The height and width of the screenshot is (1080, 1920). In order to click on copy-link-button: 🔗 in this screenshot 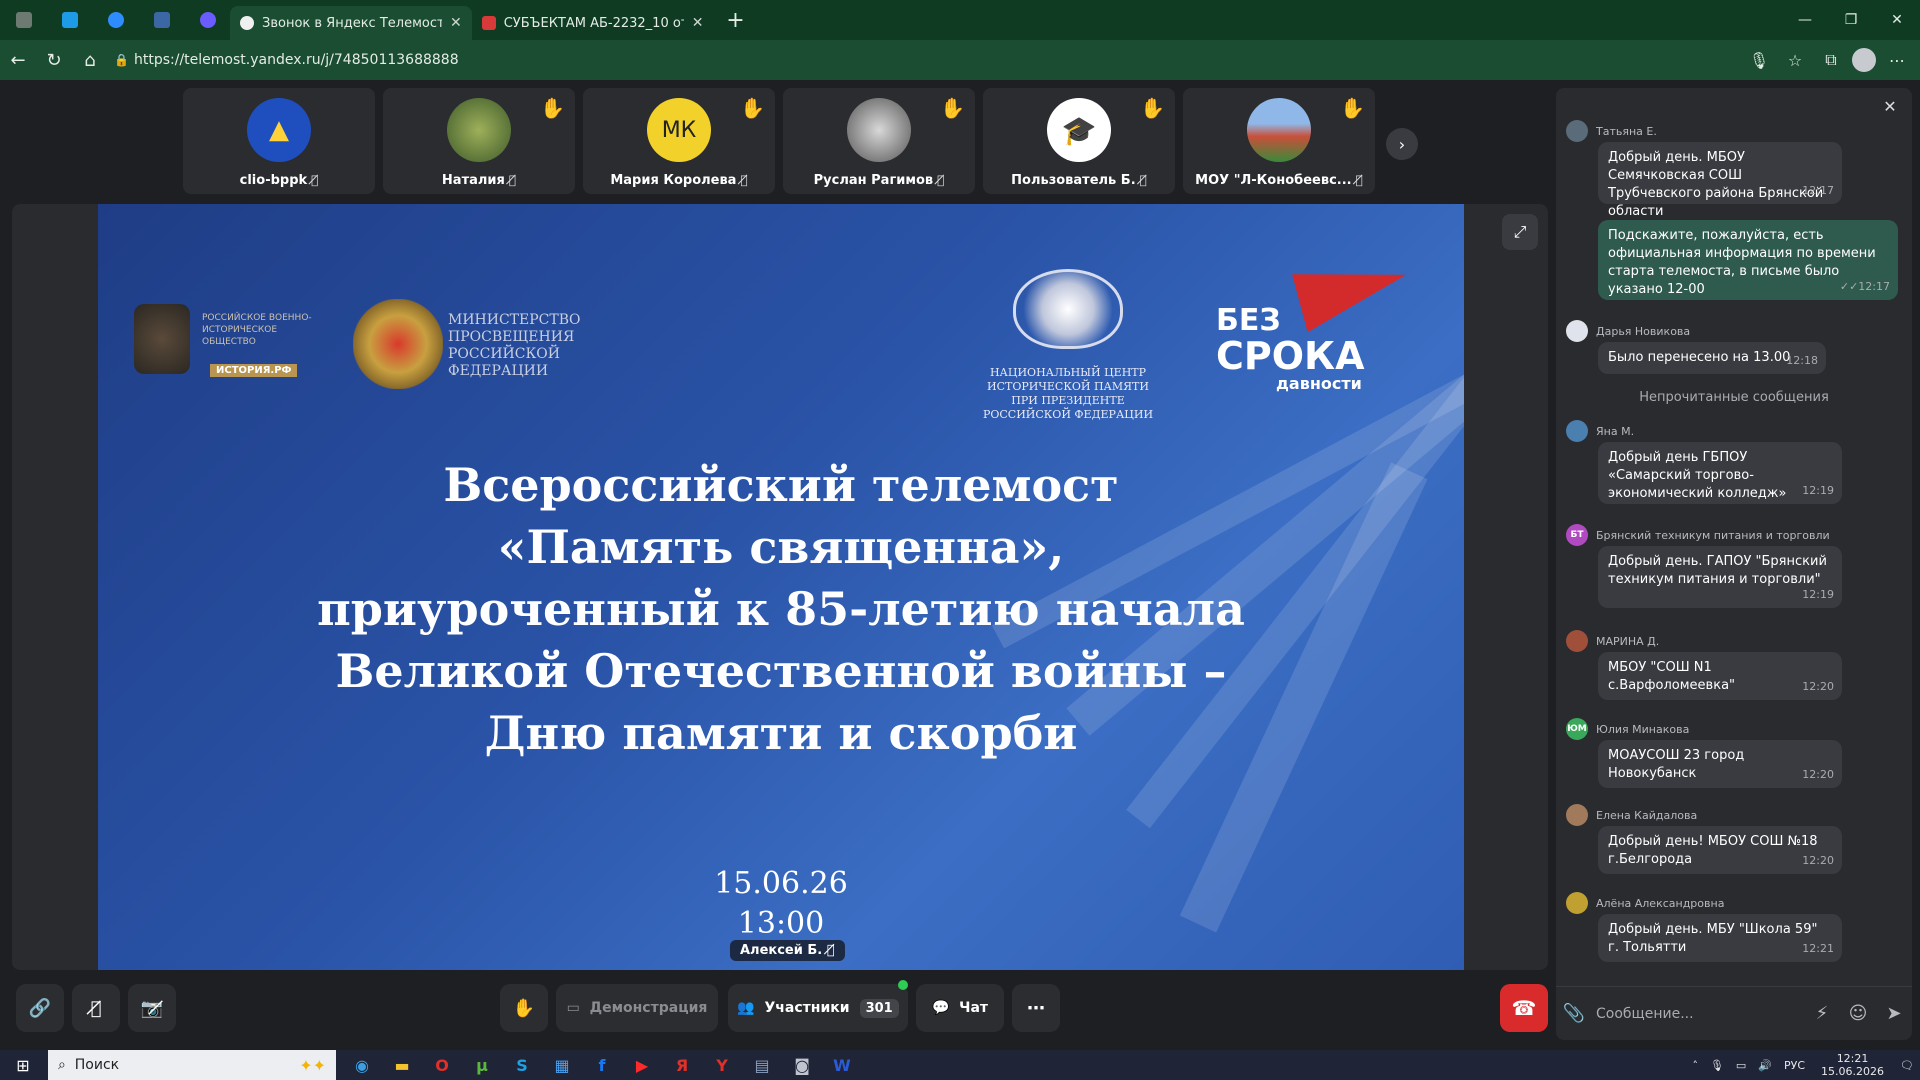, I will do `click(40, 1008)`.